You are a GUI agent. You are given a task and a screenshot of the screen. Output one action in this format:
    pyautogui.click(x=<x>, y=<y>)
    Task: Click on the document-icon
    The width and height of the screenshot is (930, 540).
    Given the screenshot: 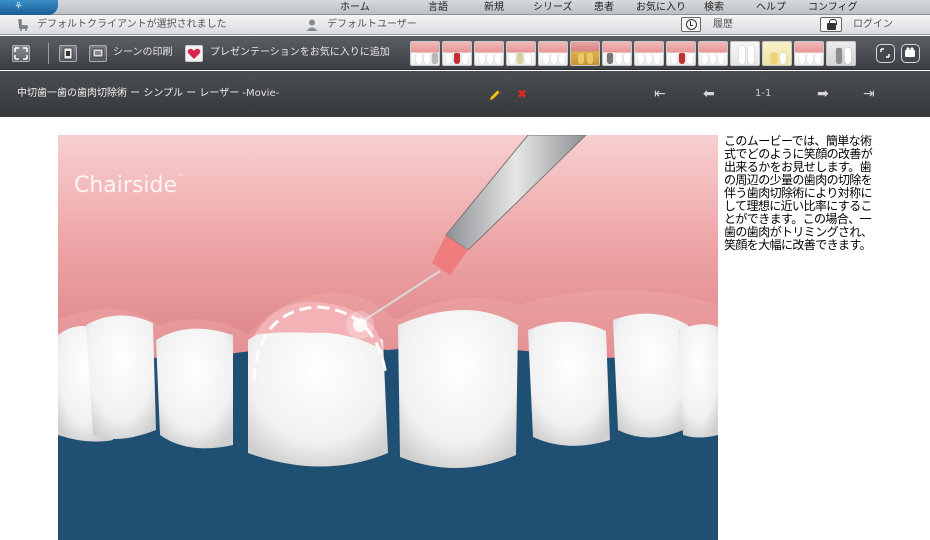 What is the action you would take?
    pyautogui.click(x=68, y=53)
    